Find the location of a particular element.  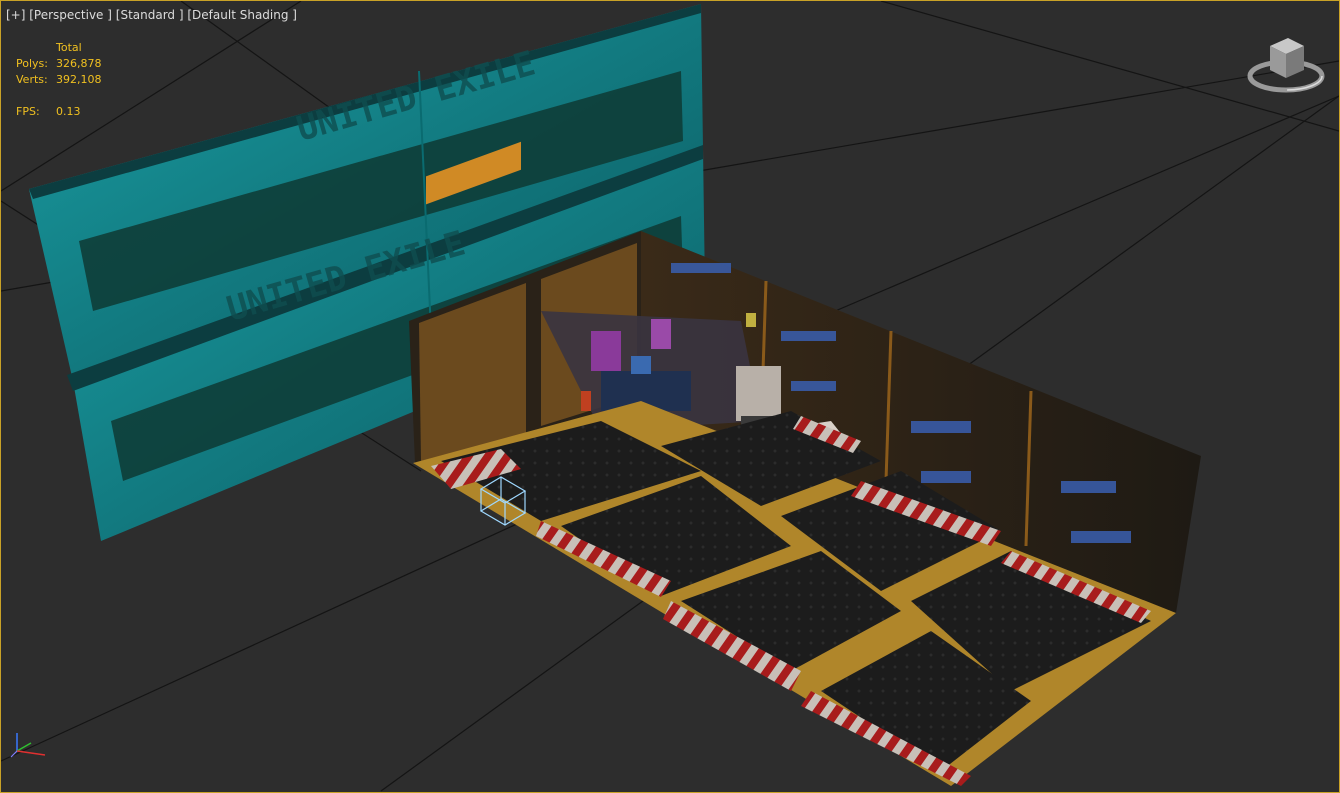

stats-total-label: Total is located at coordinates (69, 47).